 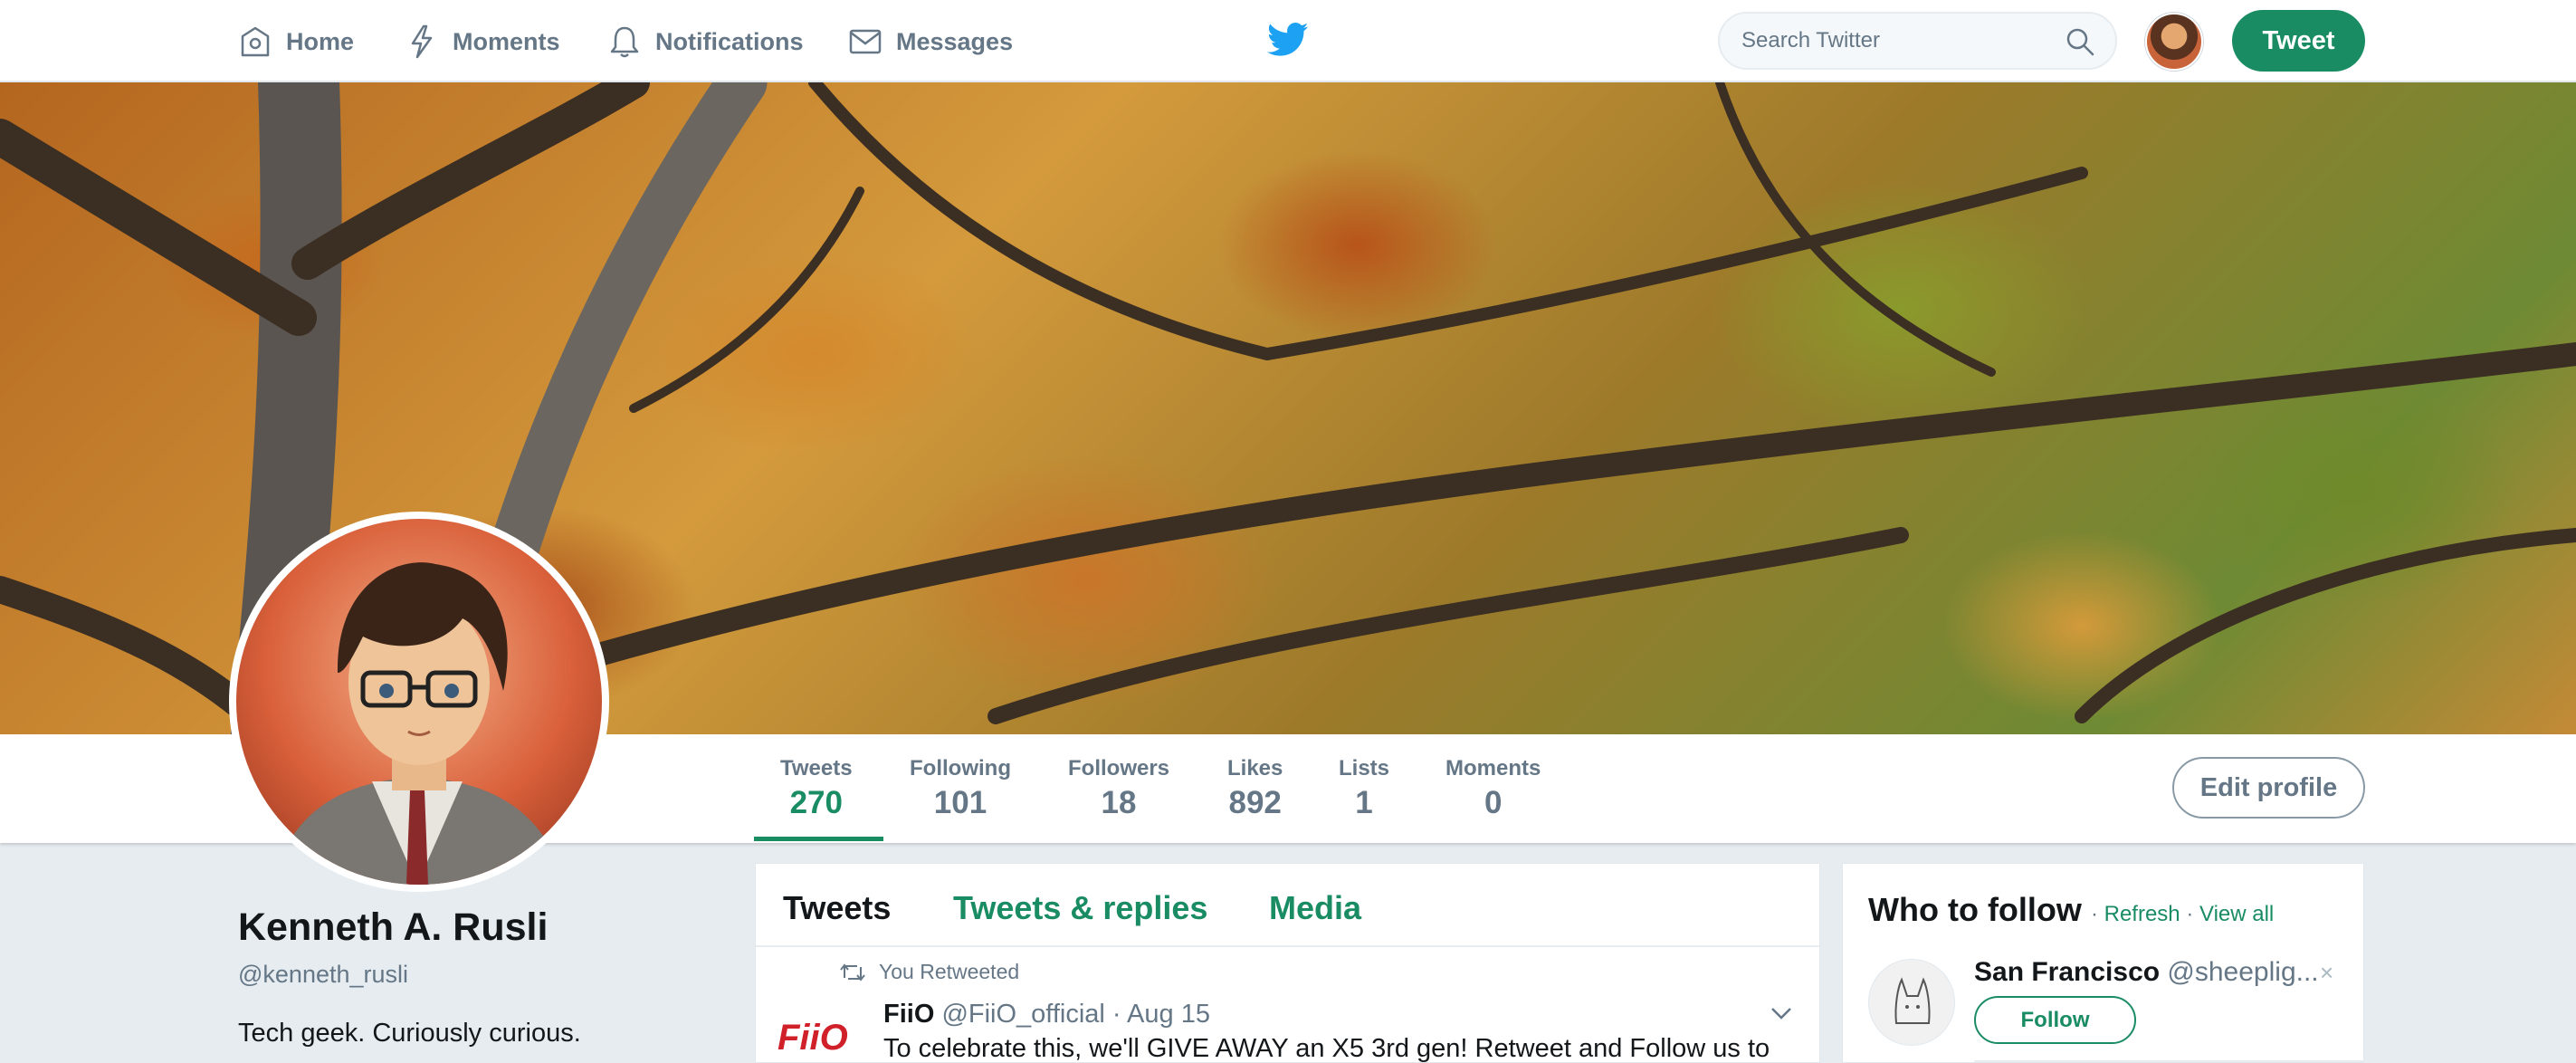 I want to click on profile-bio: Tech geek. Curiously curious., so click(x=409, y=1033).